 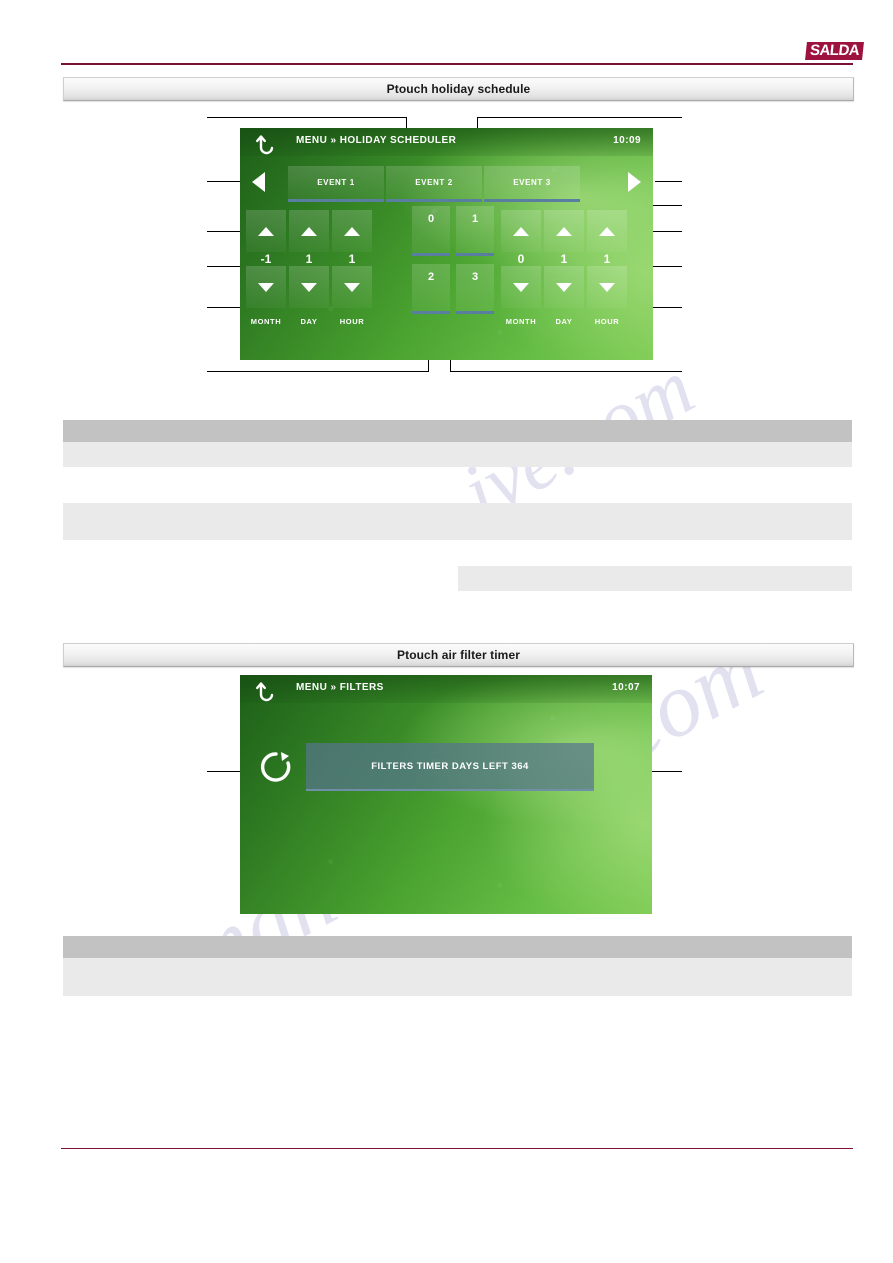 I want to click on month-stop-decrement-button, so click(x=521, y=287).